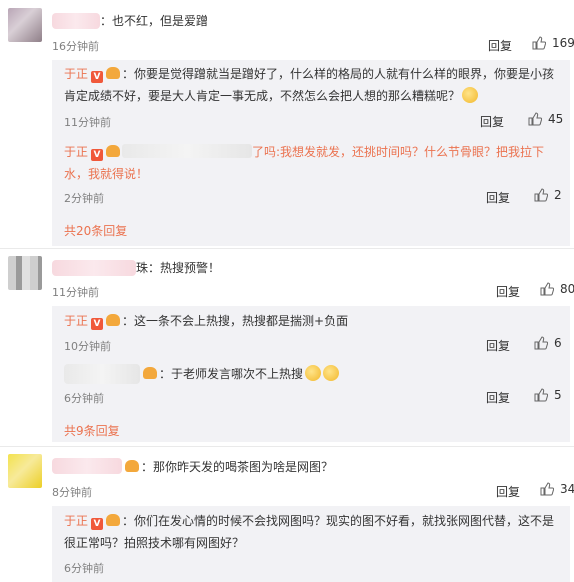  What do you see at coordinates (558, 343) in the screenshot?
I see `like-count: 6` at bounding box center [558, 343].